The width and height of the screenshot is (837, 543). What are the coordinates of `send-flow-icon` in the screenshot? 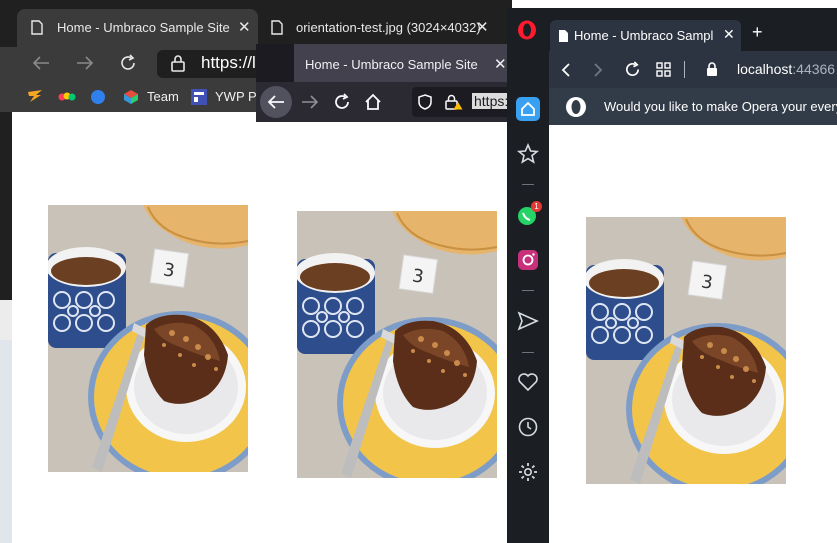 It's located at (528, 321).